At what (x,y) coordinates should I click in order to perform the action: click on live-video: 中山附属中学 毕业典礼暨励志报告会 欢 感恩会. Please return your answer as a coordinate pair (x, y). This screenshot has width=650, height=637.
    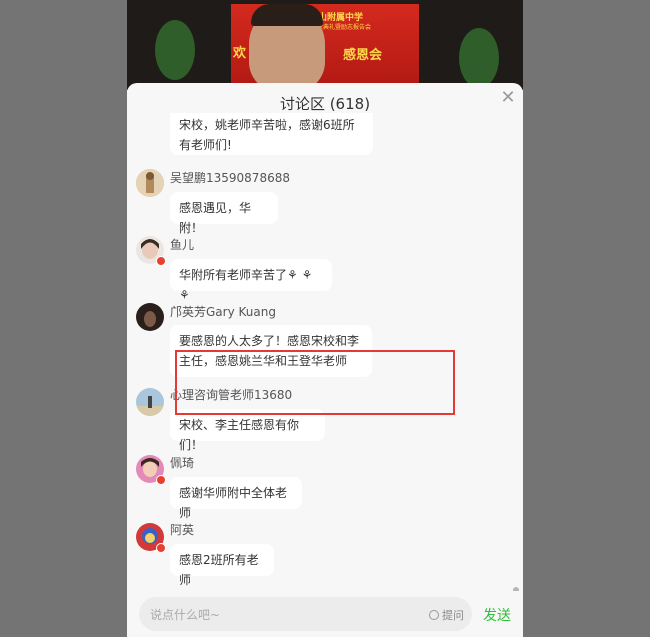
    Looking at the image, I should click on (325, 45).